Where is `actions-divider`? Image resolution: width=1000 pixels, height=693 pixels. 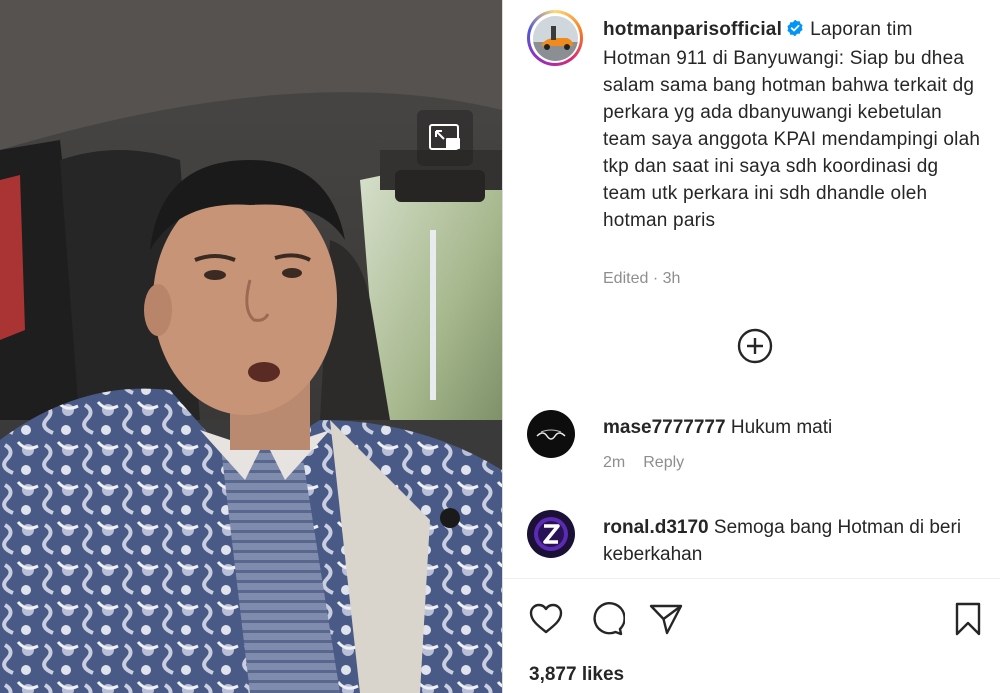
actions-divider is located at coordinates (751, 578).